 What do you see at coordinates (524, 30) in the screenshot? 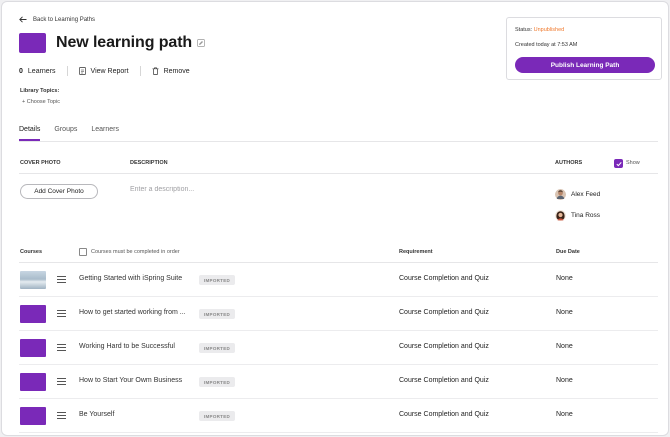
I see `status-label: Status:` at bounding box center [524, 30].